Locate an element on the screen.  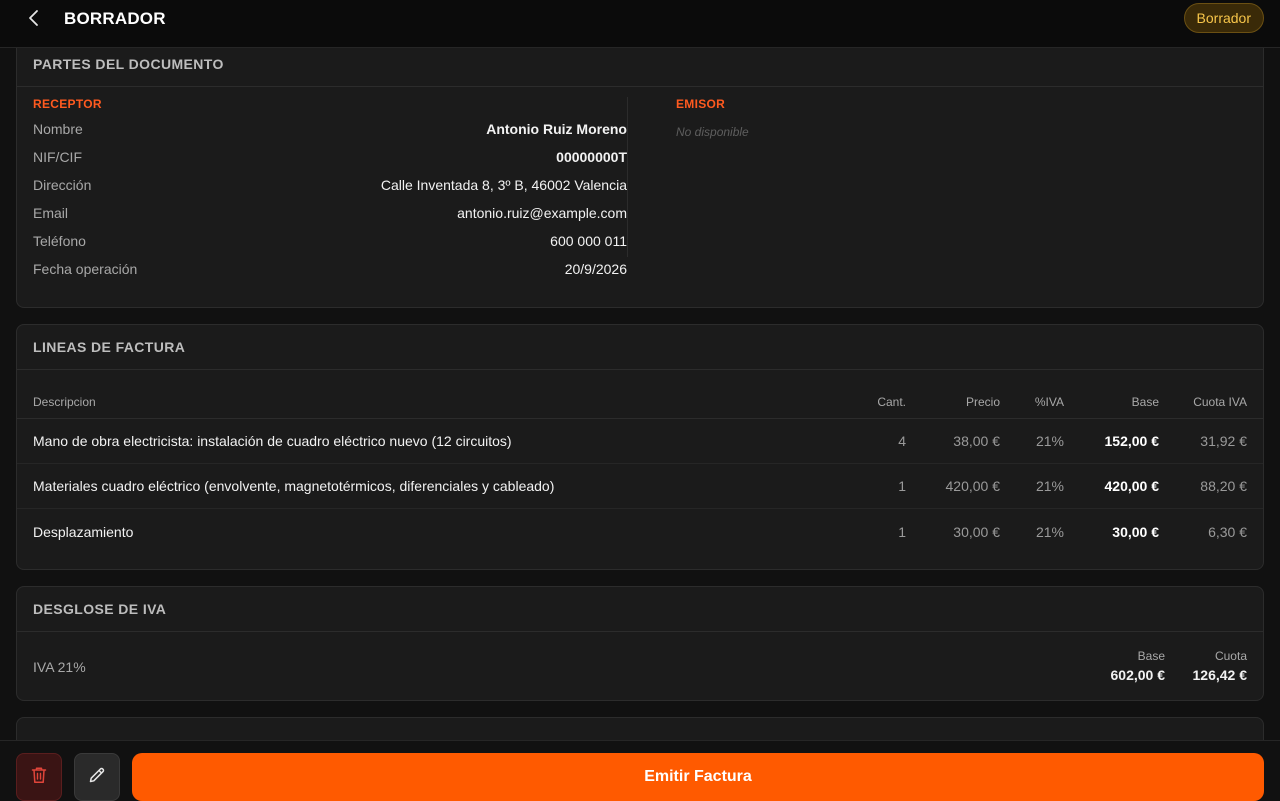
row-cuota: 31,92 € is located at coordinates (1223, 441).